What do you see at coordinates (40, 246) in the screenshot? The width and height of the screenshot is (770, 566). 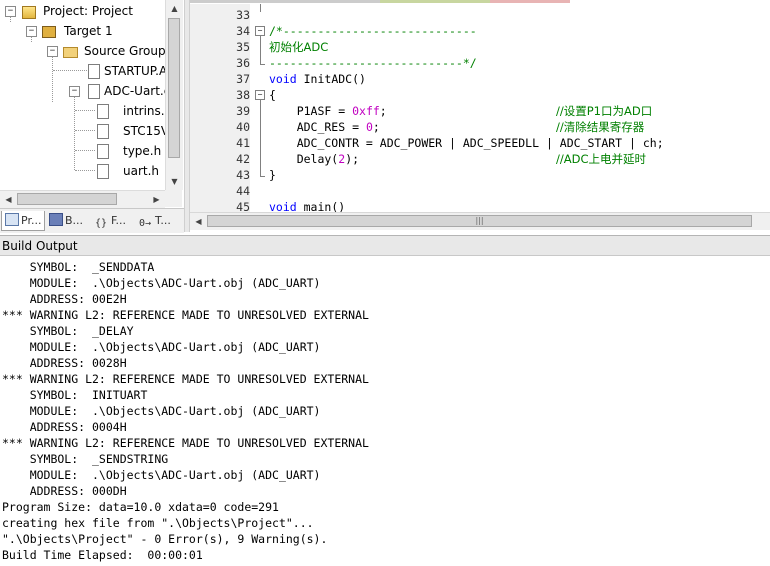 I see `build-output-title: Build Output` at bounding box center [40, 246].